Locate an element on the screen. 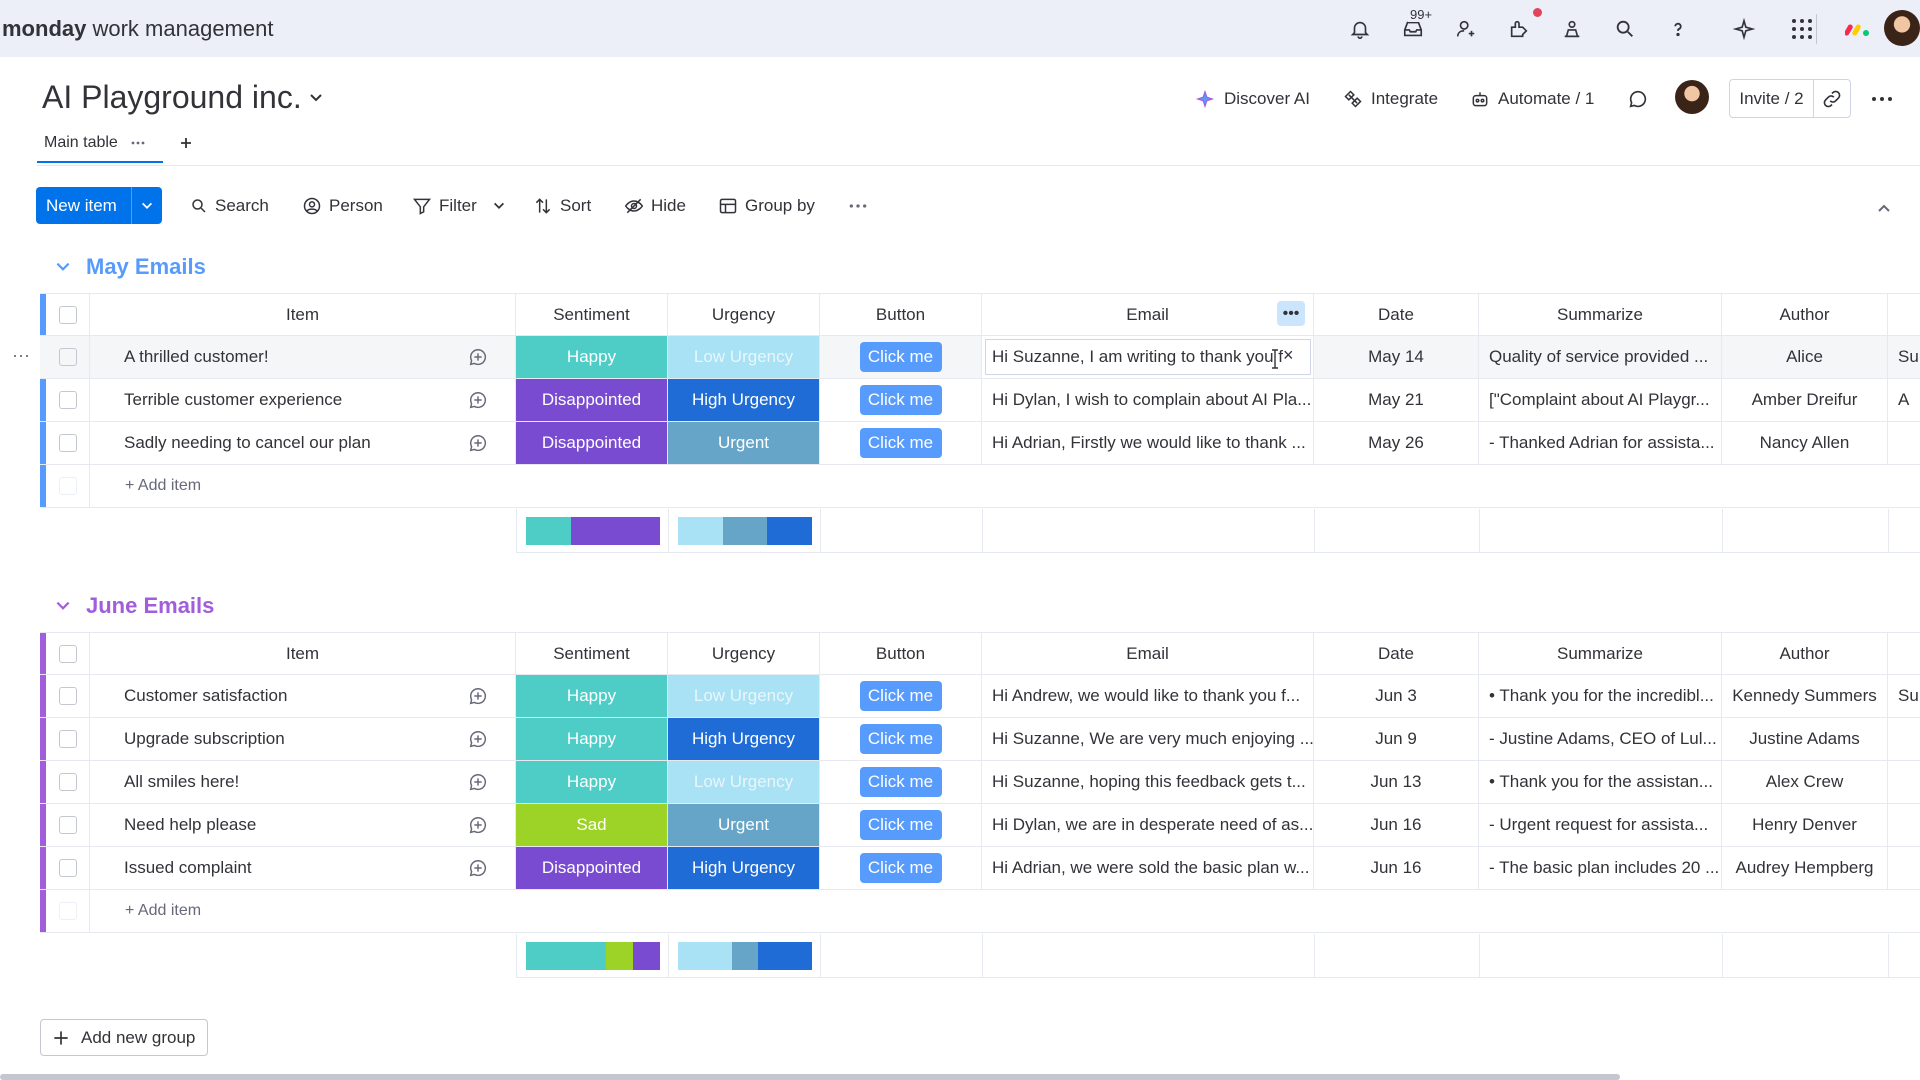  app-switcher-grid-icon is located at coordinates (1802, 29).